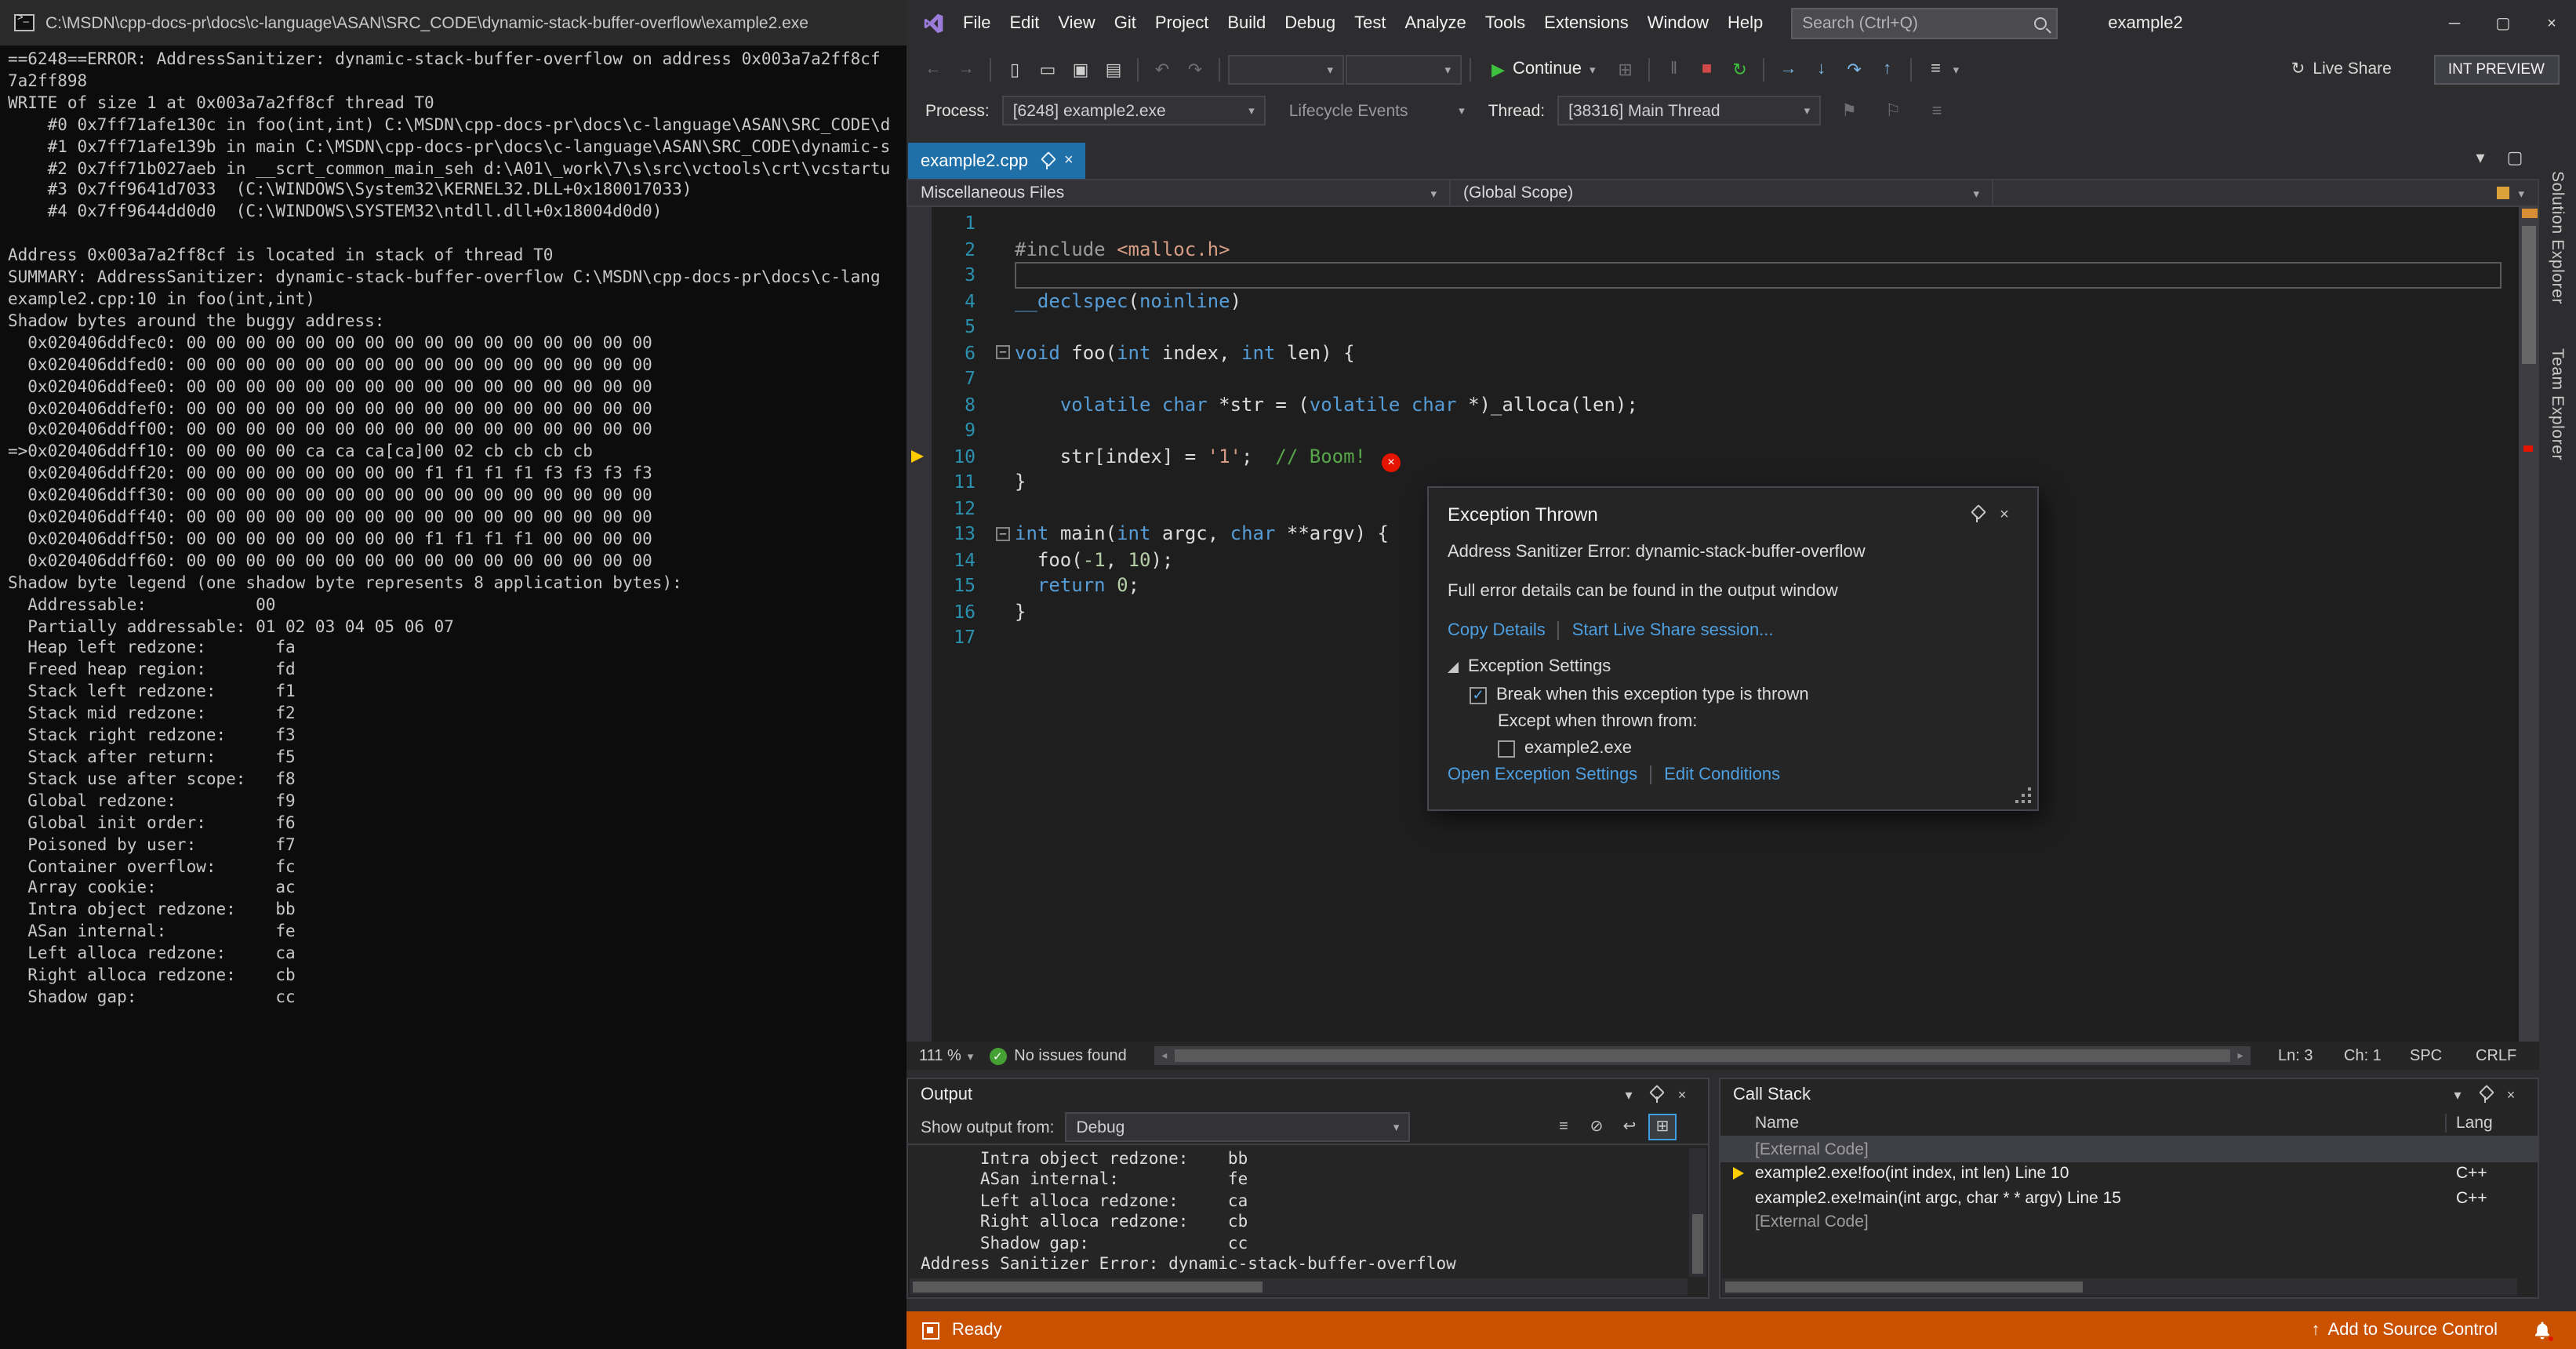 The width and height of the screenshot is (2576, 1349). Describe the element at coordinates (1678, 23) in the screenshot. I see `menu-window: Window` at that location.